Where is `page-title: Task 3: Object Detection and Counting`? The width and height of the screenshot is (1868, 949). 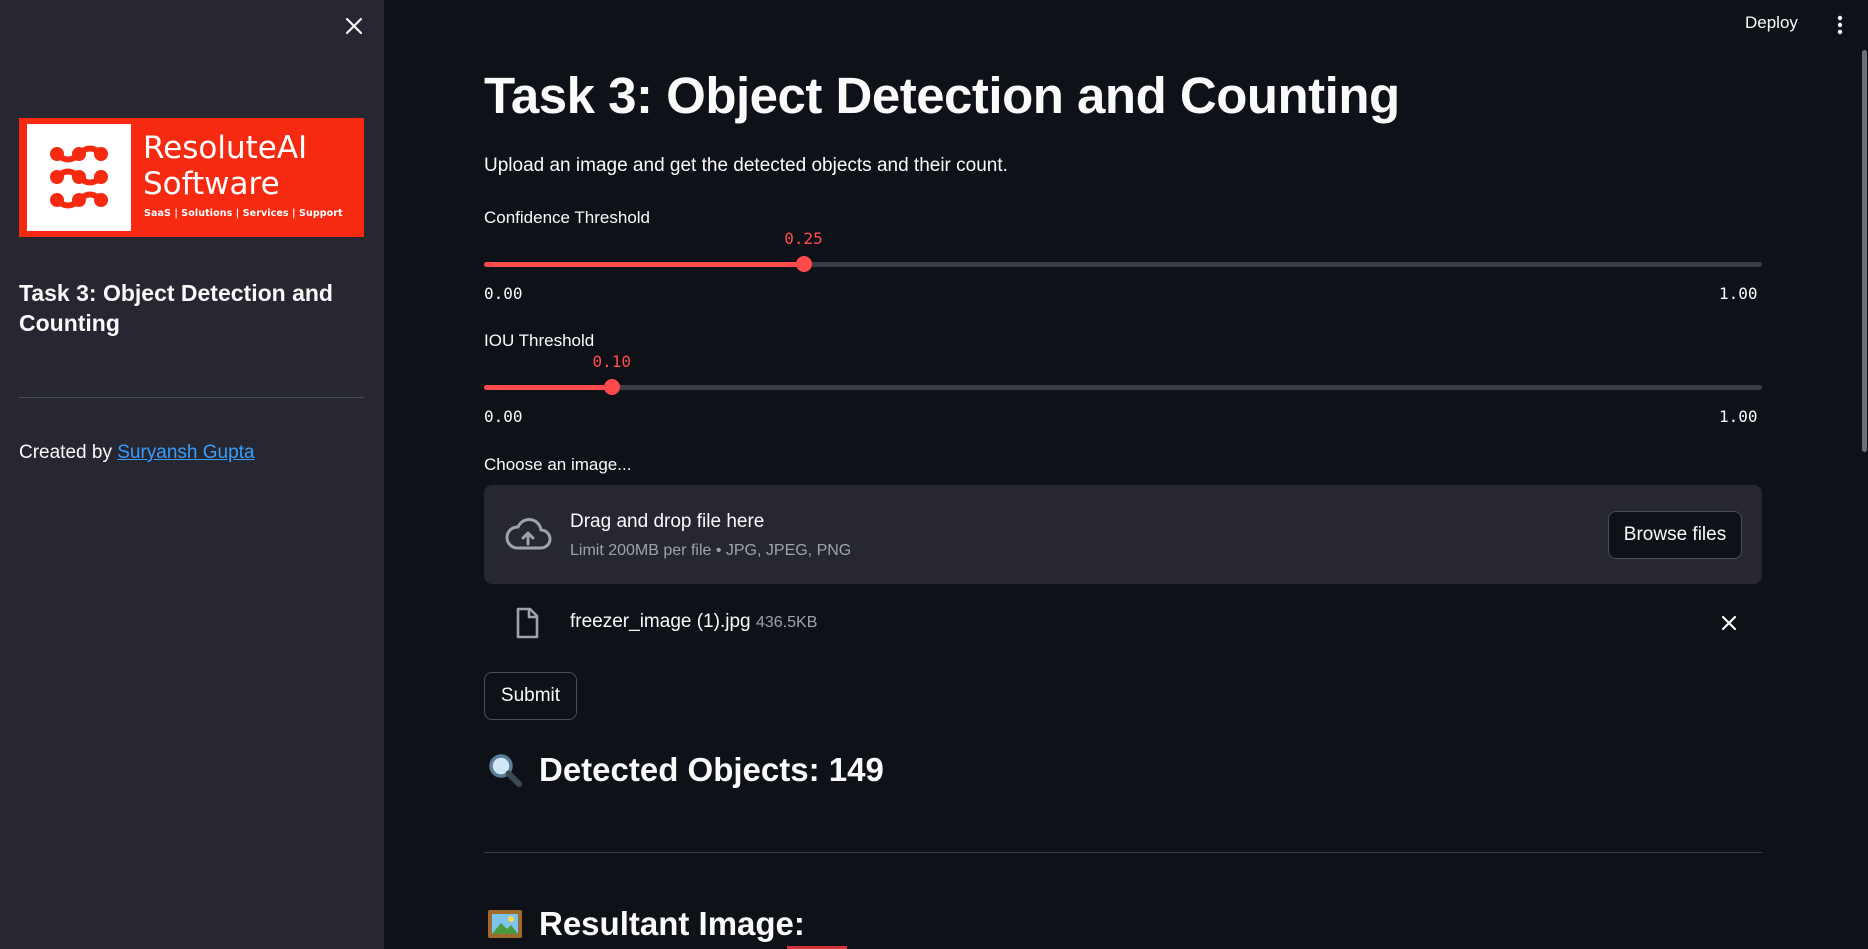
page-title: Task 3: Object Detection and Counting is located at coordinates (942, 95).